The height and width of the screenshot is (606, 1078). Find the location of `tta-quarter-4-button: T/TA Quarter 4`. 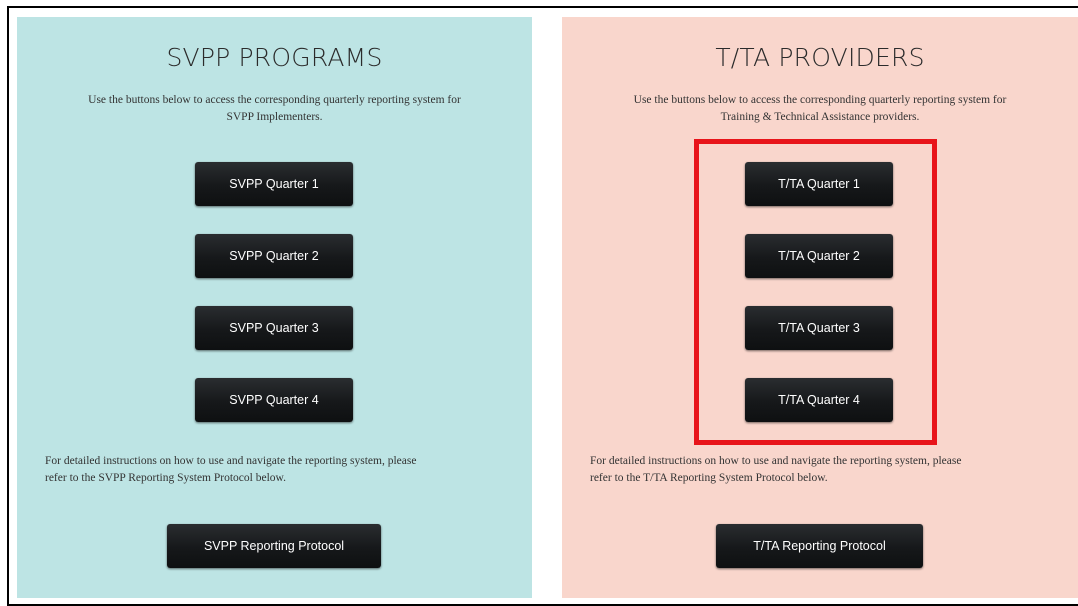

tta-quarter-4-button: T/TA Quarter 4 is located at coordinates (819, 400).